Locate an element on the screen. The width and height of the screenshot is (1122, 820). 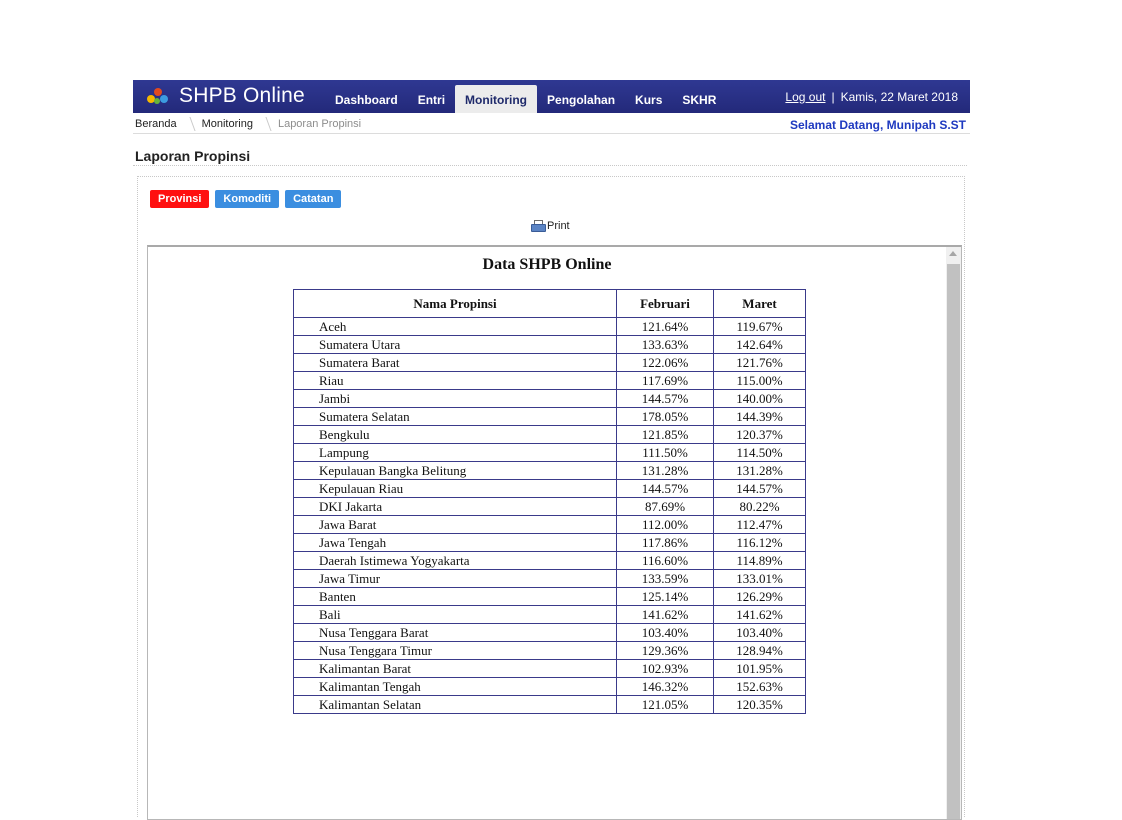
cell-februari: 117.69% is located at coordinates (665, 380).